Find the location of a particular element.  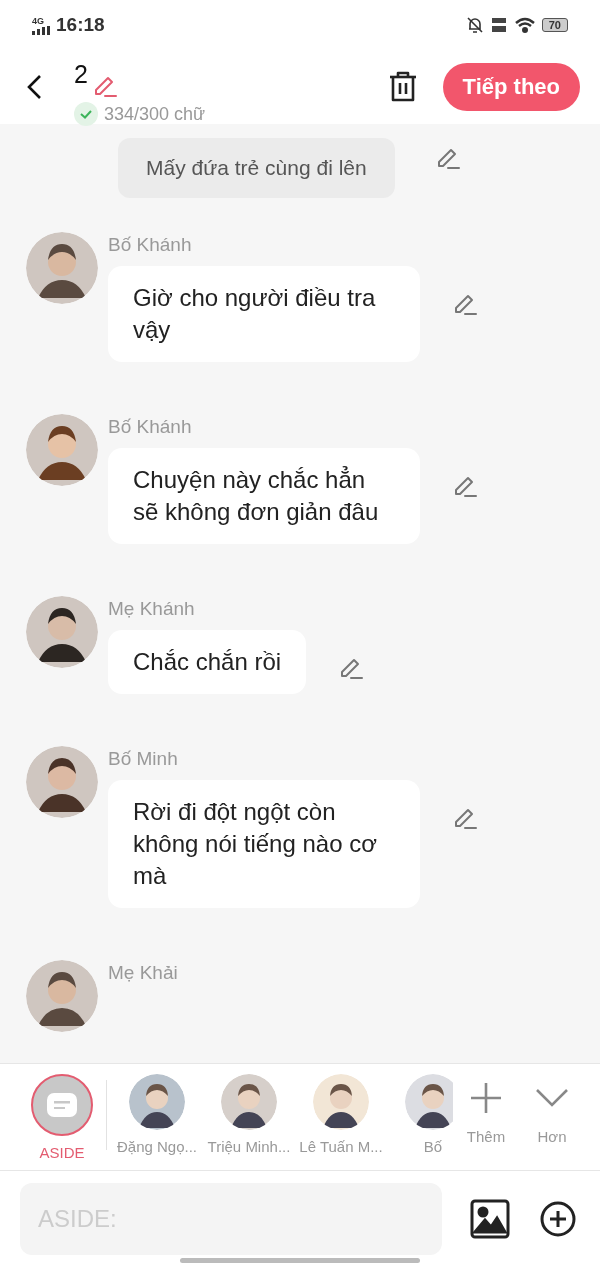

wifi-icon is located at coordinates (524, 25).